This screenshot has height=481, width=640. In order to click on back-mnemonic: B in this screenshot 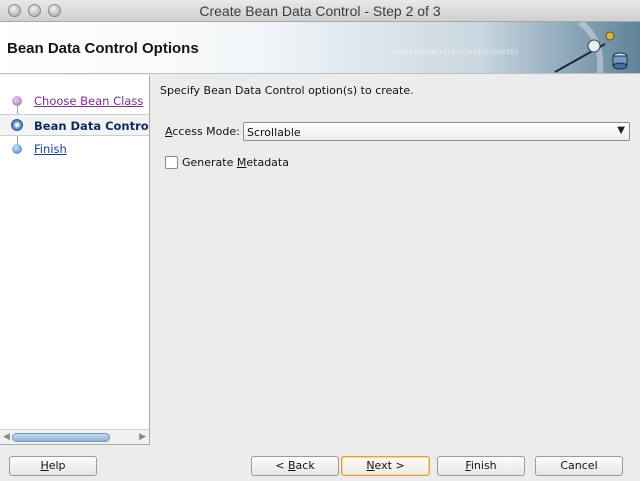, I will do `click(292, 465)`.